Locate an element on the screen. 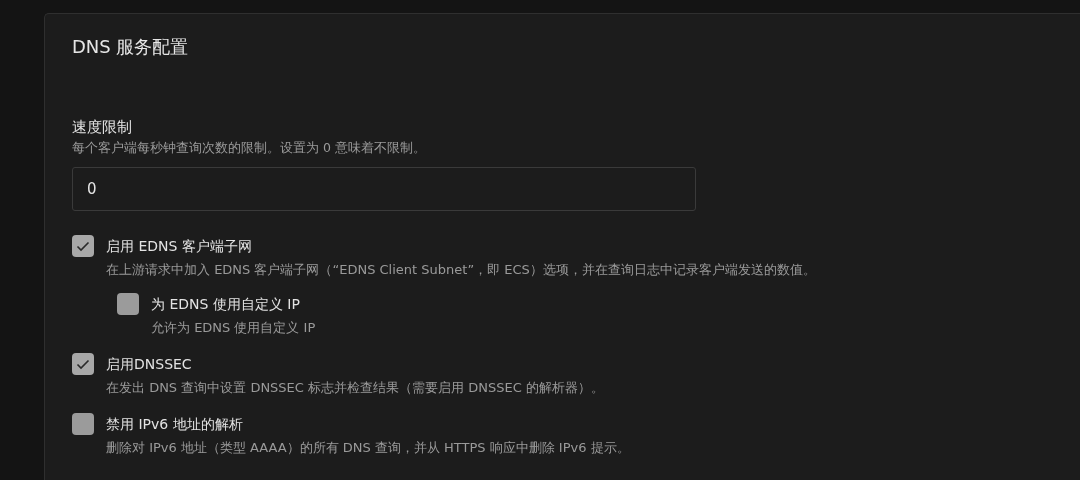 Image resolution: width=1080 pixels, height=480 pixels. card-title: DNS 服务配置 is located at coordinates (131, 47).